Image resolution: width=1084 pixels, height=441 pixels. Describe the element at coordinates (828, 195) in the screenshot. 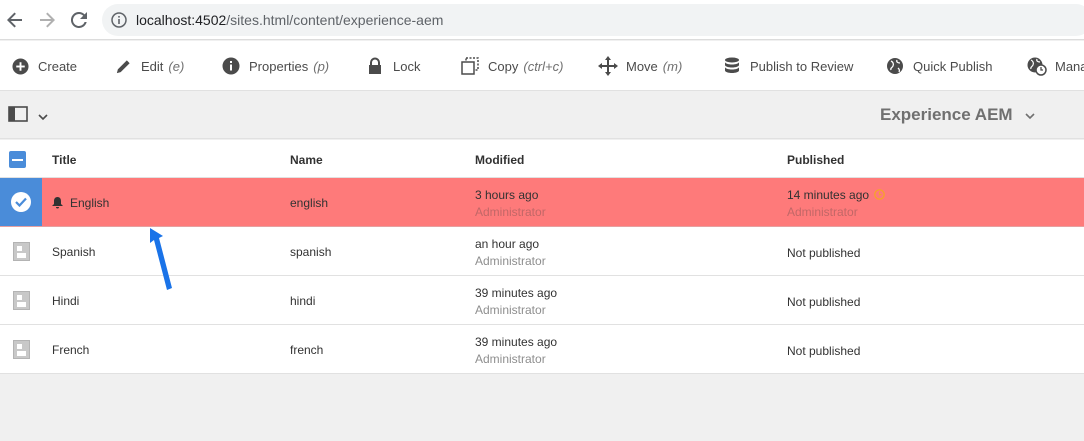

I see `published-time: 14 minutes ago` at that location.